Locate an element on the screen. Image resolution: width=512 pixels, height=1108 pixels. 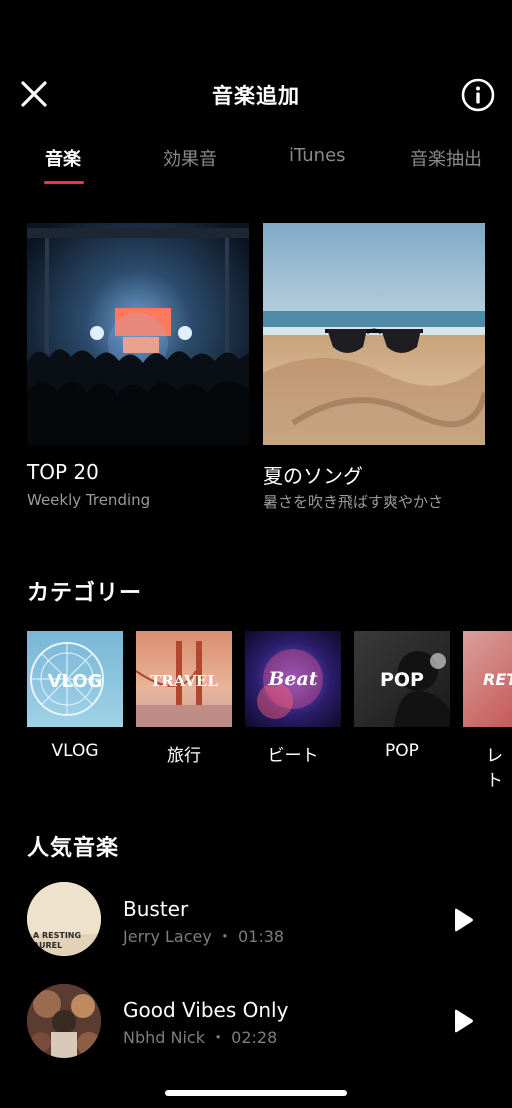
tab-extract-music: 音楽抽出 is located at coordinates (446, 158).